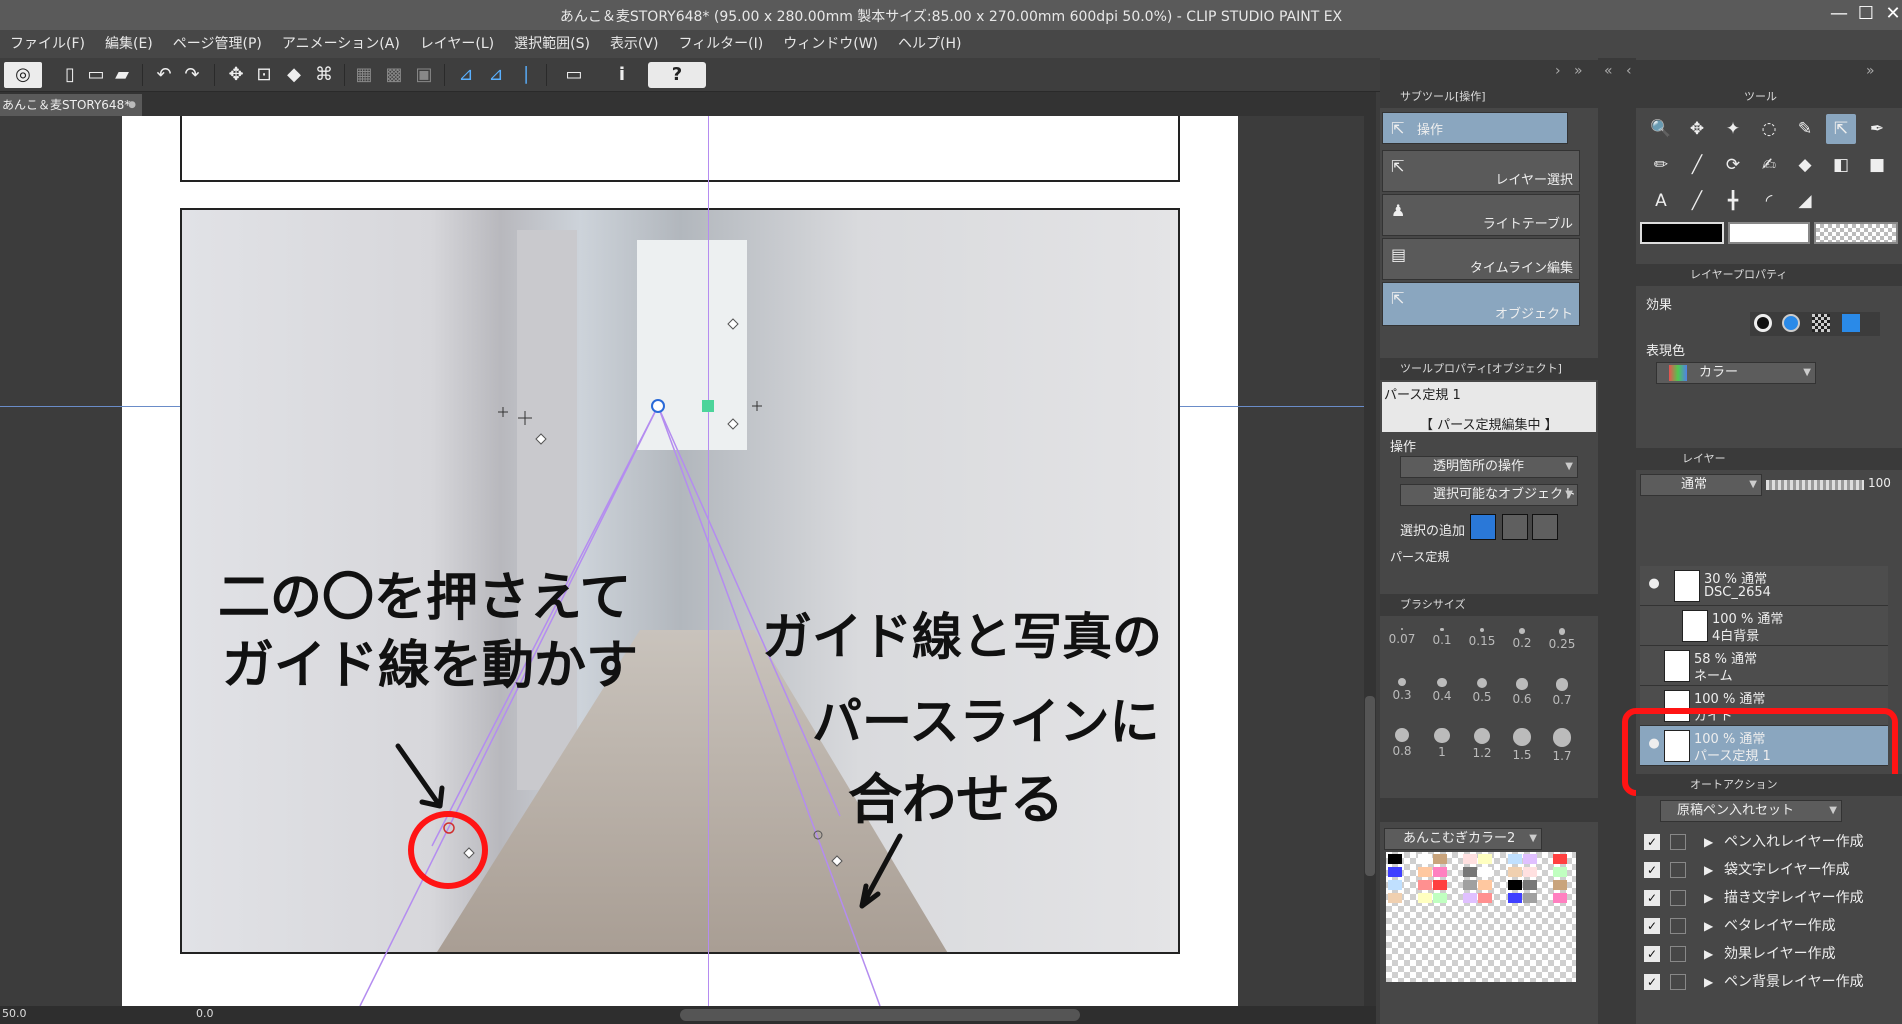 Image resolution: width=1902 pixels, height=1024 pixels. What do you see at coordinates (1764, 586) in the screenshot?
I see `layer-row: ● 30 % 通常 DSC_2654` at bounding box center [1764, 586].